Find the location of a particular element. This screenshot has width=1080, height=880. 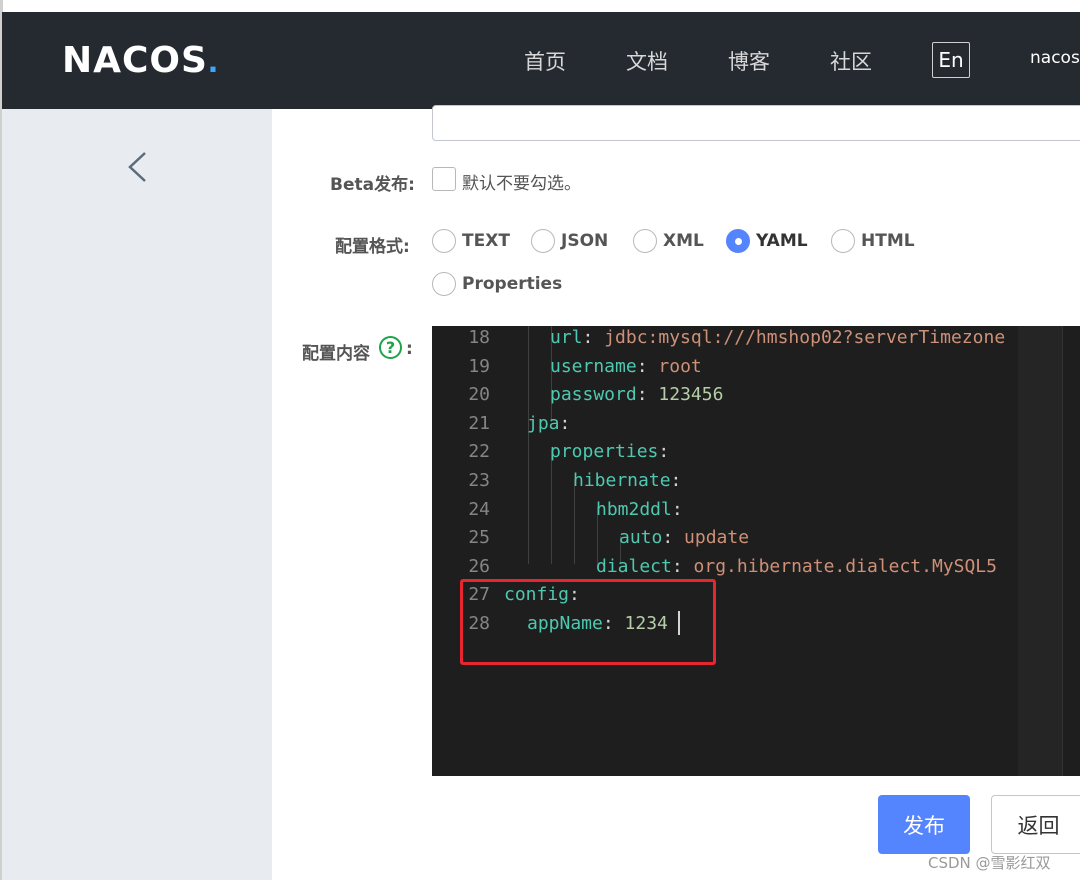

yaml-value: 123456 is located at coordinates (691, 395).